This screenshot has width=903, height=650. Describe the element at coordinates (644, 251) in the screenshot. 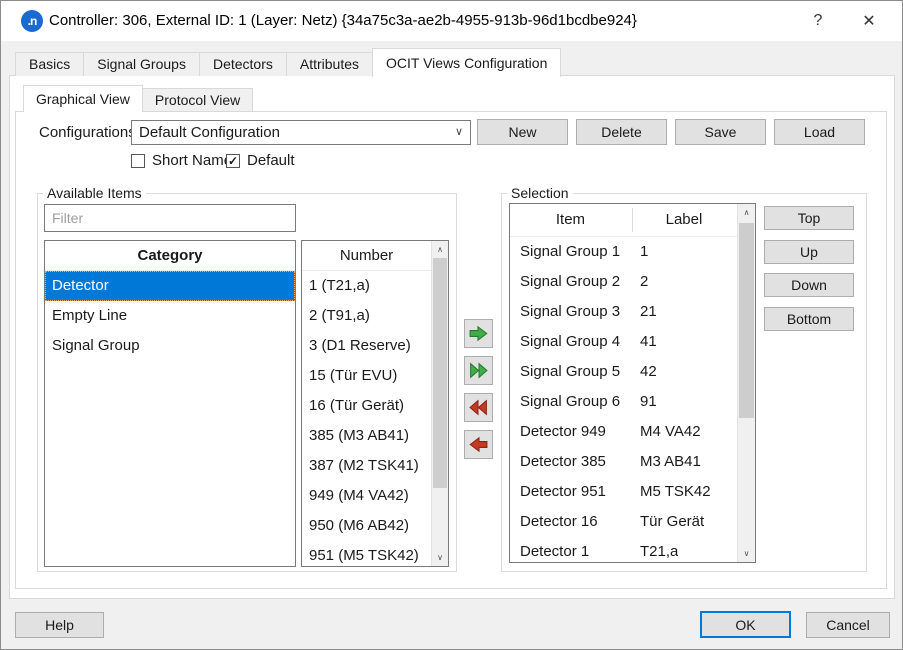

I see `selection-label-cell: 1` at that location.